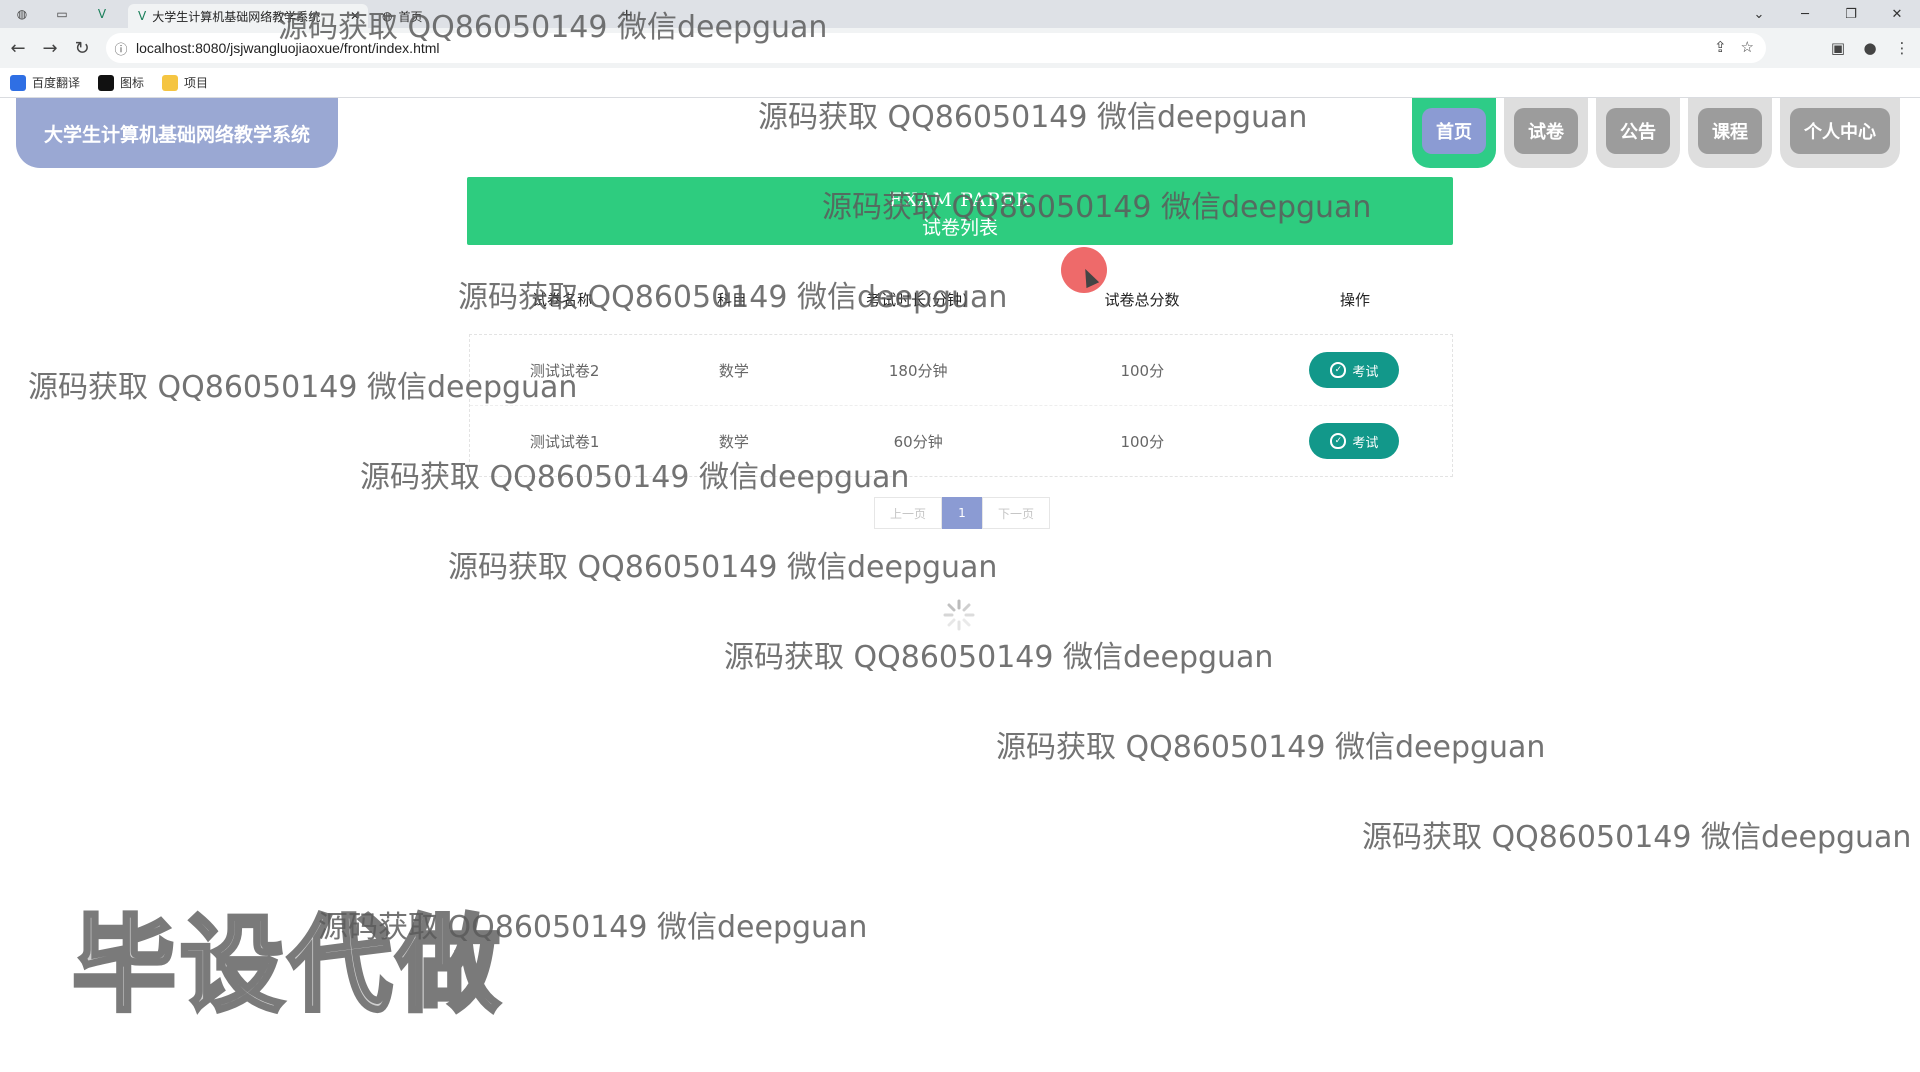 The height and width of the screenshot is (1072, 1920). I want to click on browser-tab-2: ◍ 首页, so click(485, 16).